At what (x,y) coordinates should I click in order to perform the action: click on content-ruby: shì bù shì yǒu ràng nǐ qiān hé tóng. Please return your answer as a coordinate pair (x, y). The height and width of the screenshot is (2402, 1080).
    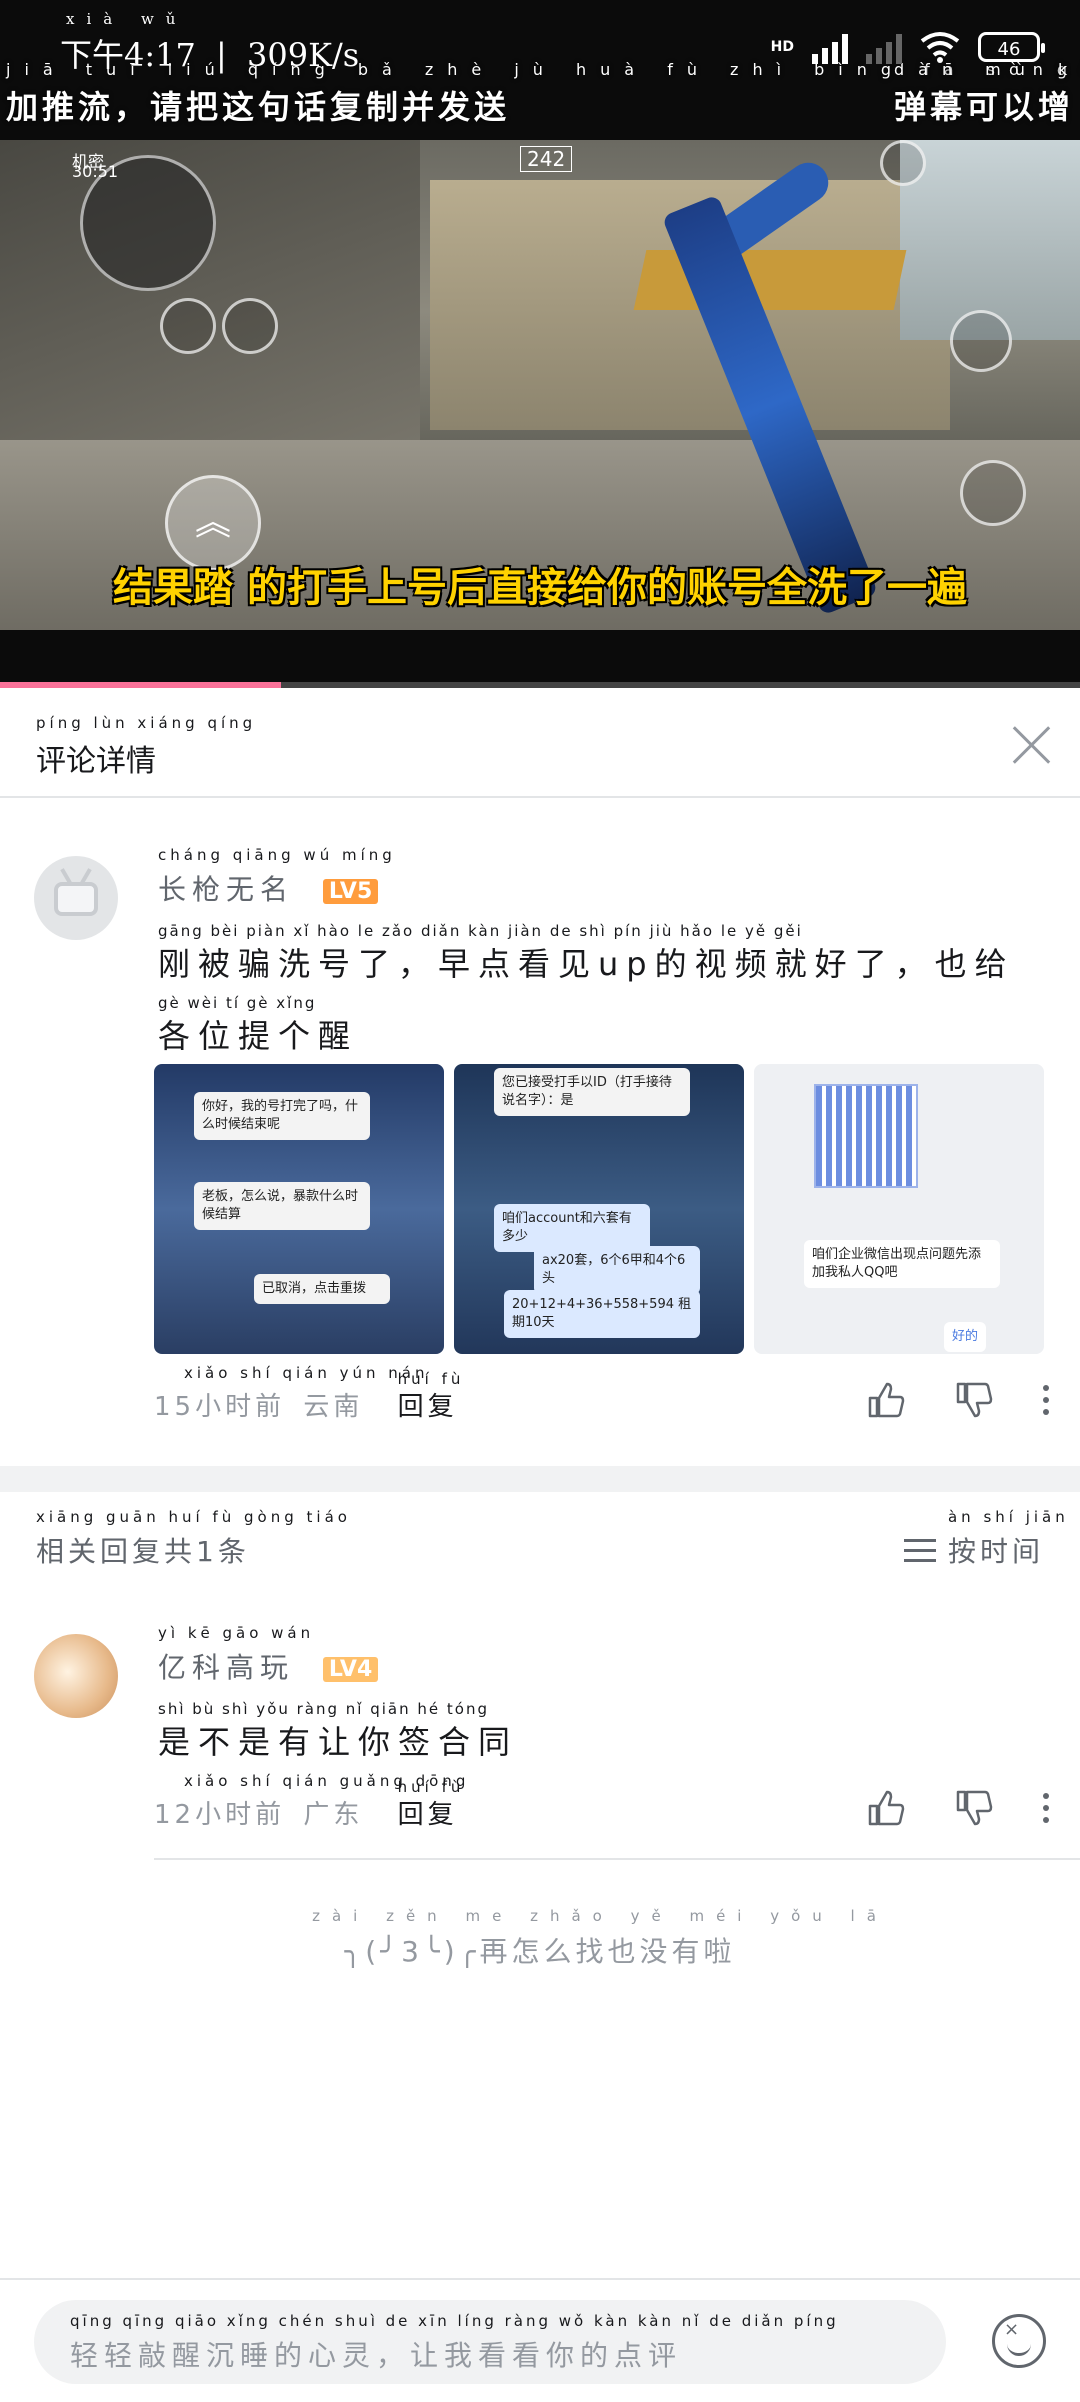
    Looking at the image, I should click on (323, 1709).